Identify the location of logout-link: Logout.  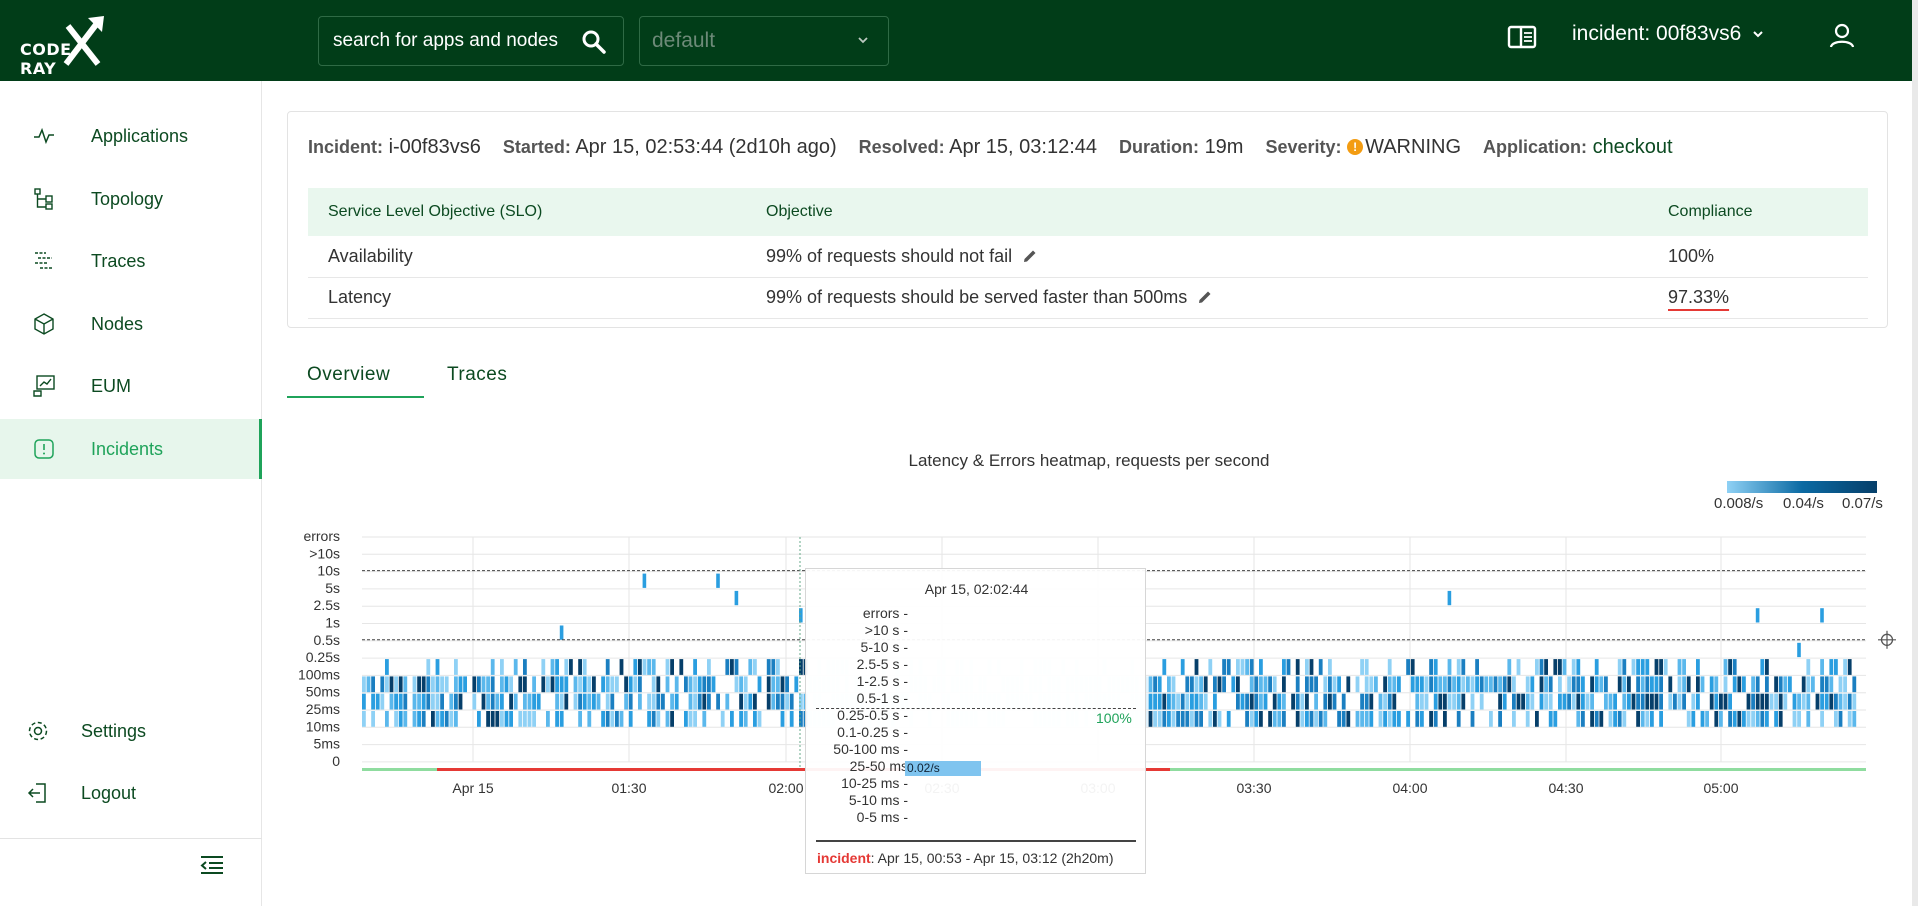
(131, 793).